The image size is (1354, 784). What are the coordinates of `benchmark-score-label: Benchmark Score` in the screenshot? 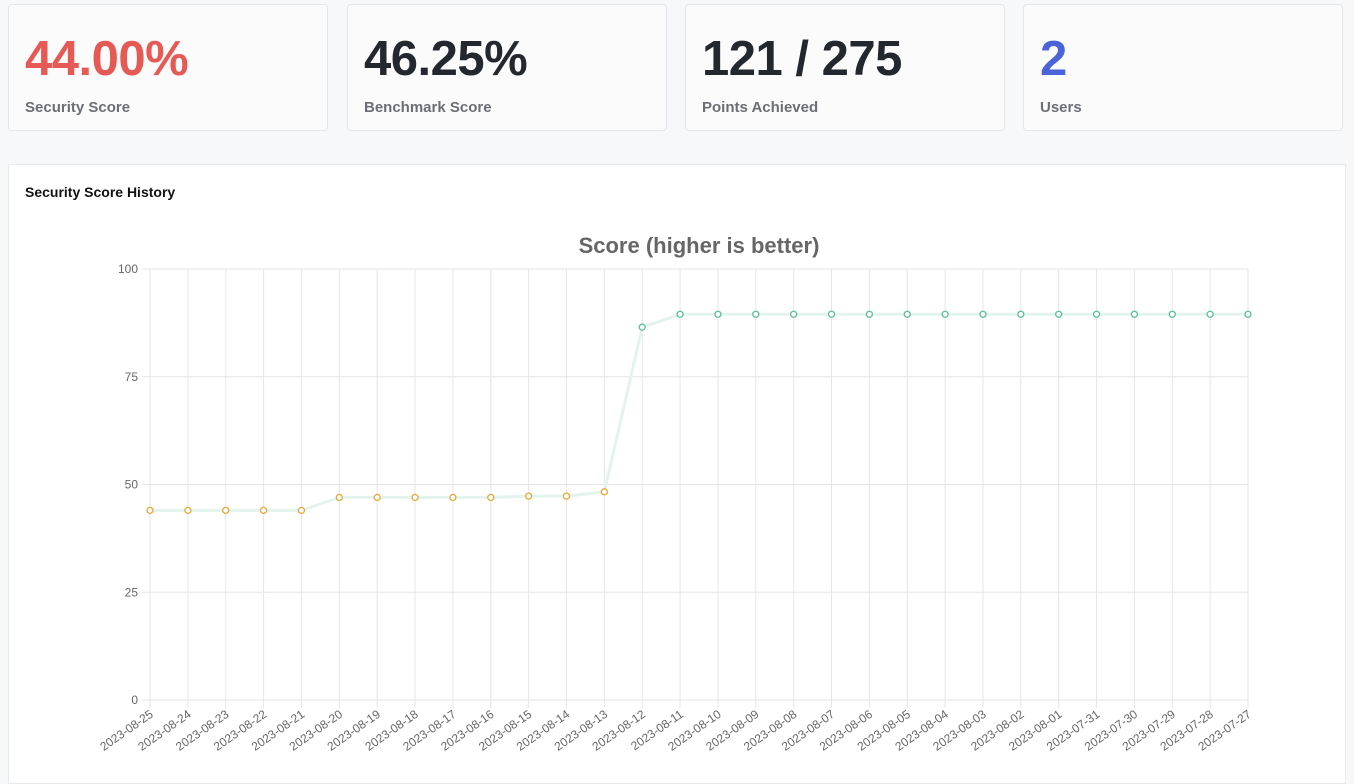 It's located at (428, 107).